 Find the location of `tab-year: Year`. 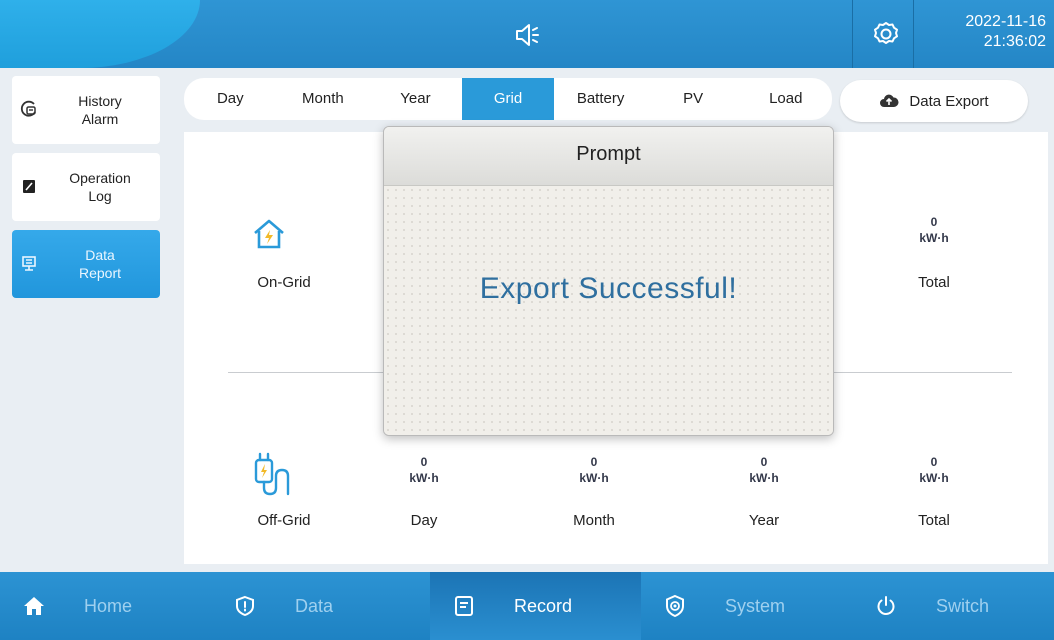

tab-year: Year is located at coordinates (415, 99).